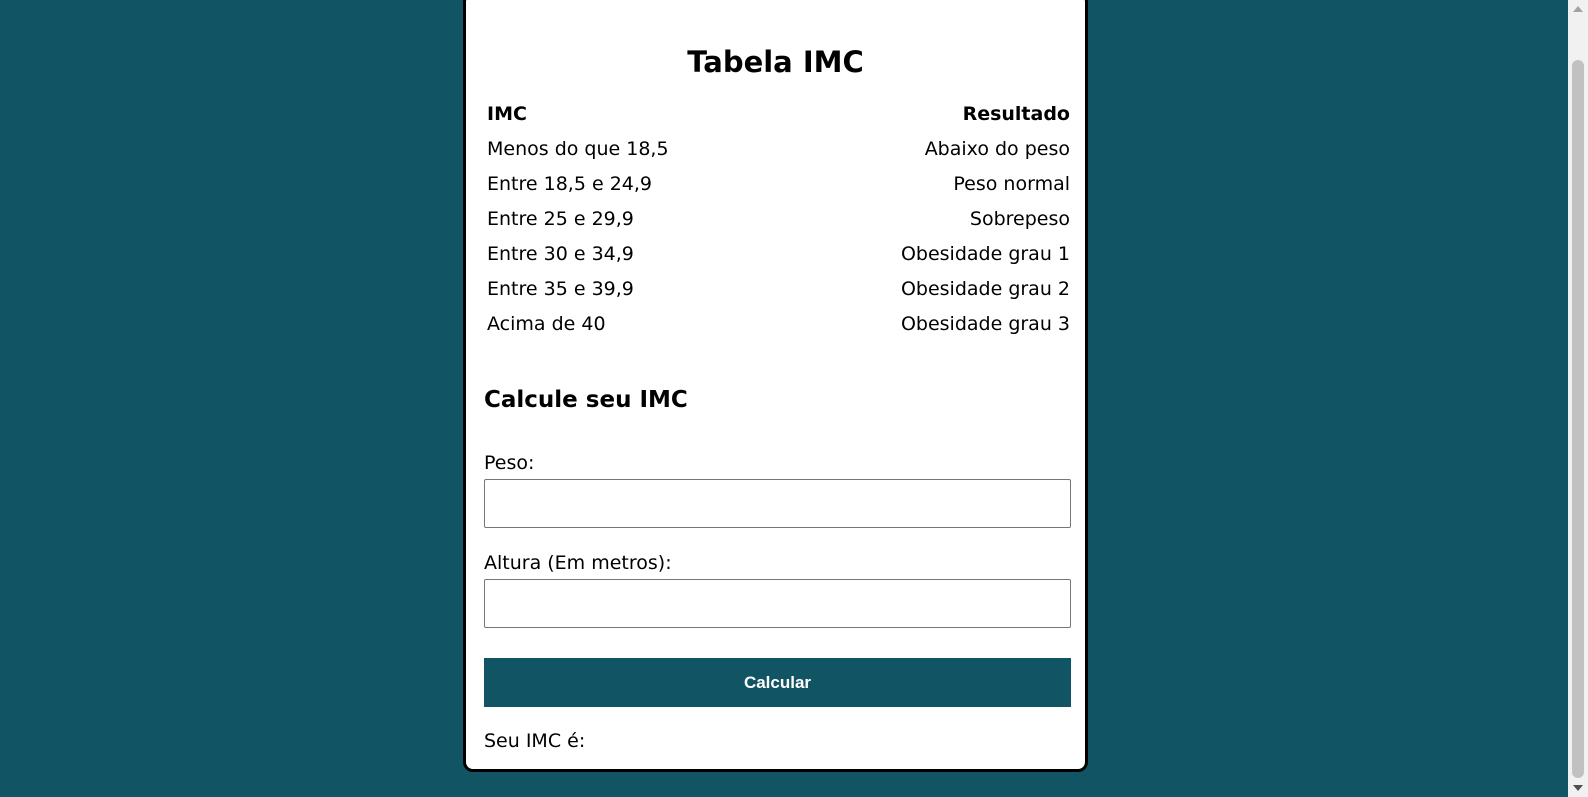  Describe the element at coordinates (535, 741) in the screenshot. I see `result-text: Seu IMC é:` at that location.